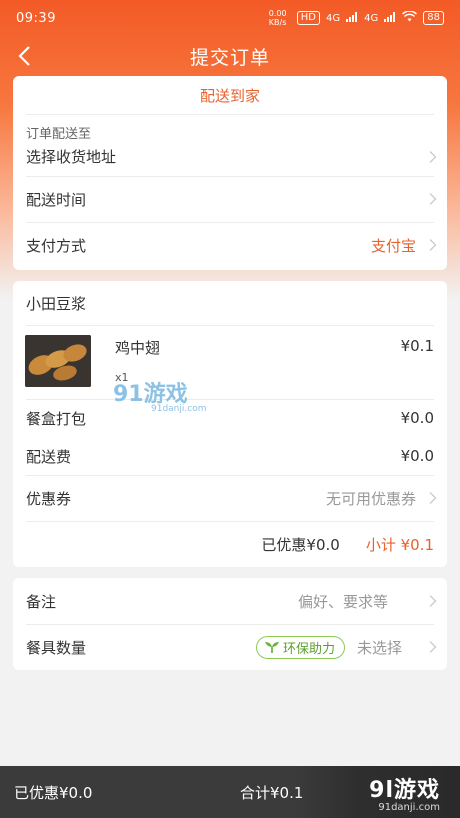  I want to click on delivery-fee-value: ¥0.0, so click(417, 456).